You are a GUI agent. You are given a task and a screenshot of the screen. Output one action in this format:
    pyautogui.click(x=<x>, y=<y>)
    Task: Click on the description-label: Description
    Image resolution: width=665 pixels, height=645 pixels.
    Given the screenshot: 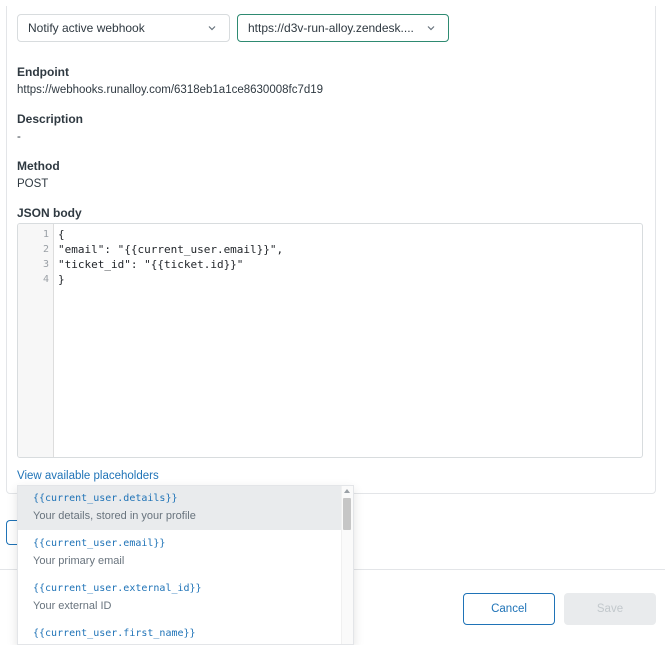 What is the action you would take?
    pyautogui.click(x=50, y=119)
    